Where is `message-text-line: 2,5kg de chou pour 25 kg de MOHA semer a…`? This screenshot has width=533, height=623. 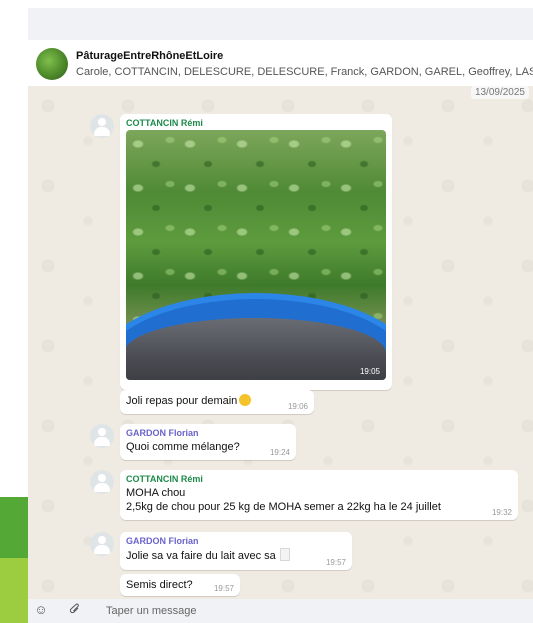
message-text-line: 2,5kg de chou pour 25 kg de MOHA semer a… is located at coordinates (283, 507).